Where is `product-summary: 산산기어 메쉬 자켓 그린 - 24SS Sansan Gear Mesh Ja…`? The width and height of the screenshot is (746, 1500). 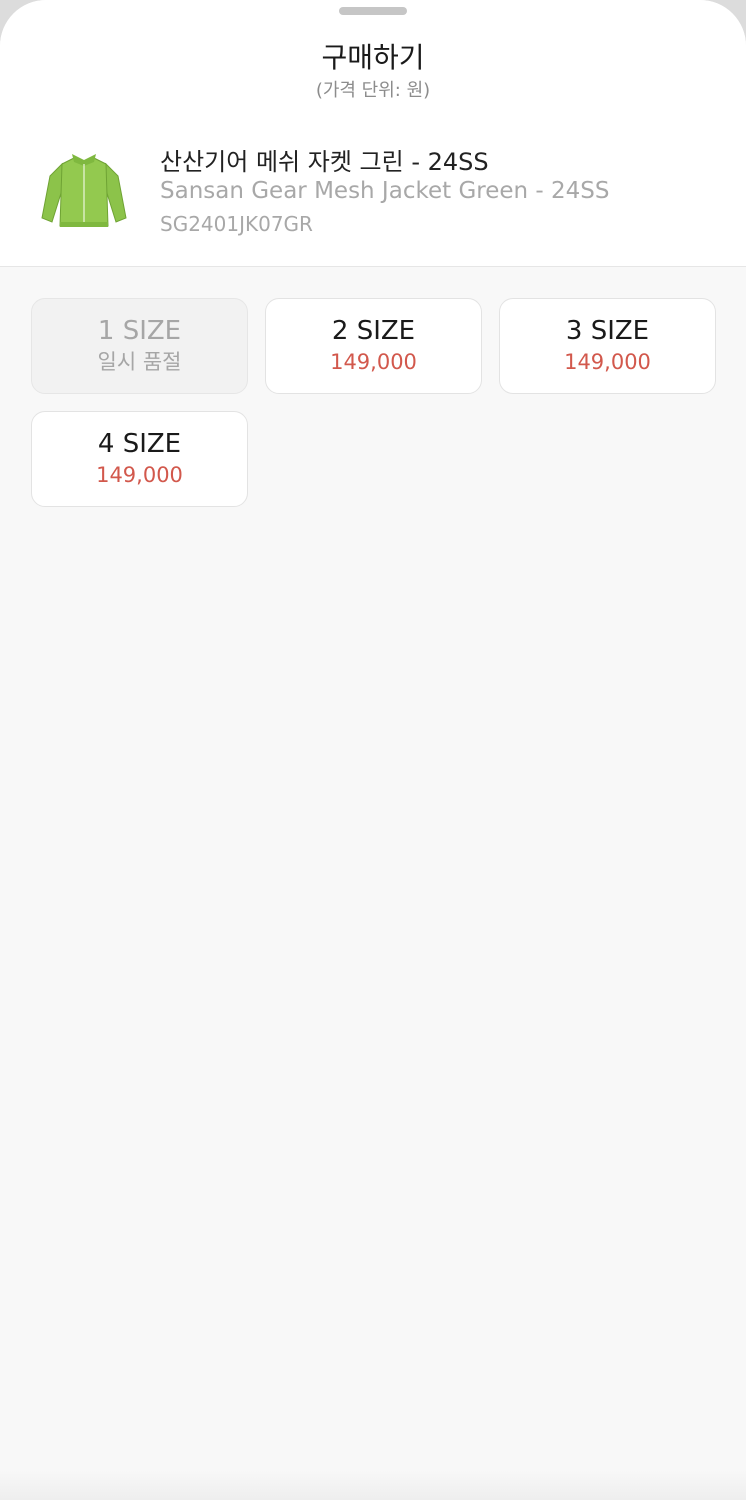
product-summary: 산산기어 메쉬 자켓 그린 - 24SS Sansan Gear Mesh Ja… is located at coordinates (373, 190).